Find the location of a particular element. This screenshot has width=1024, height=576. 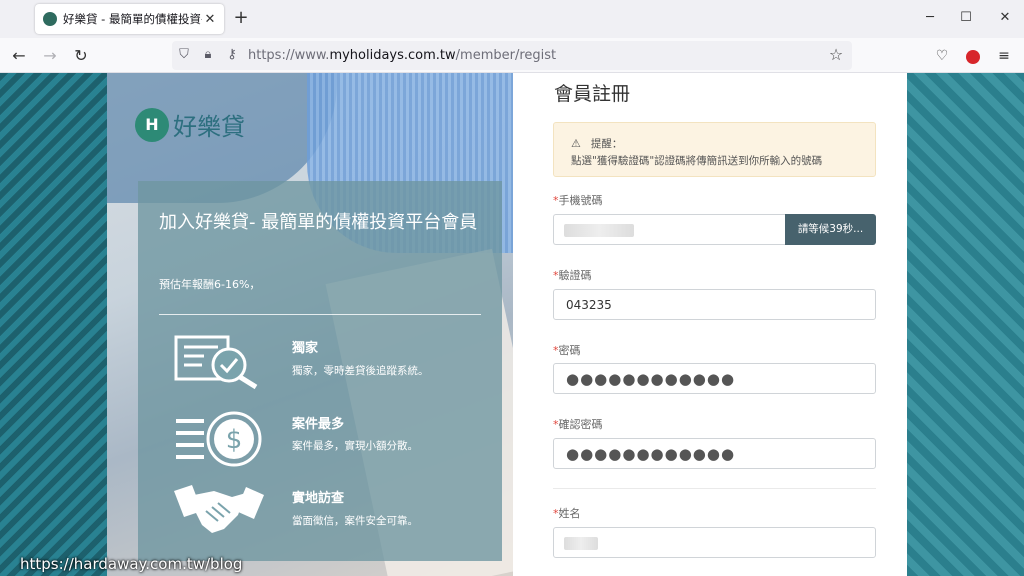

site-favicon-icon is located at coordinates (50, 19).